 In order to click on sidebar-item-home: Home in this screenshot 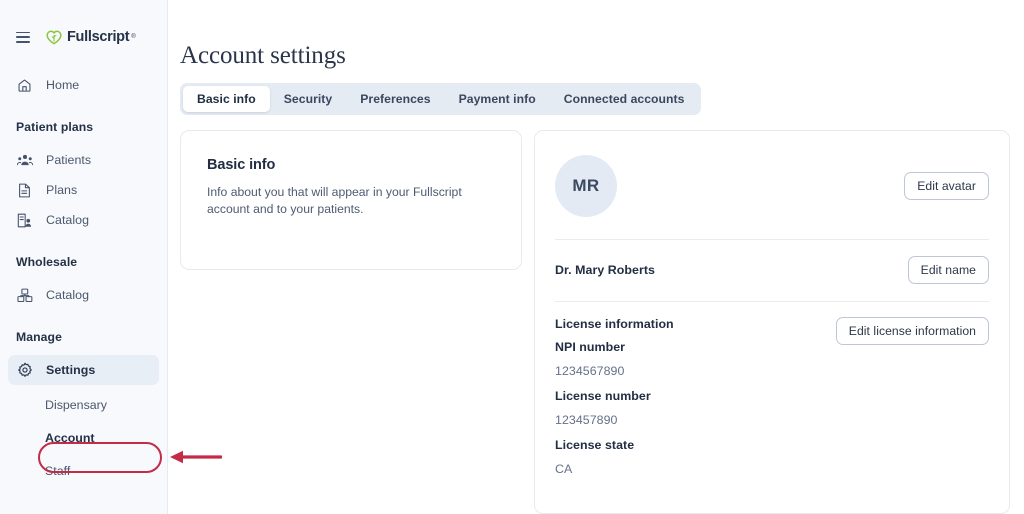, I will do `click(83, 85)`.